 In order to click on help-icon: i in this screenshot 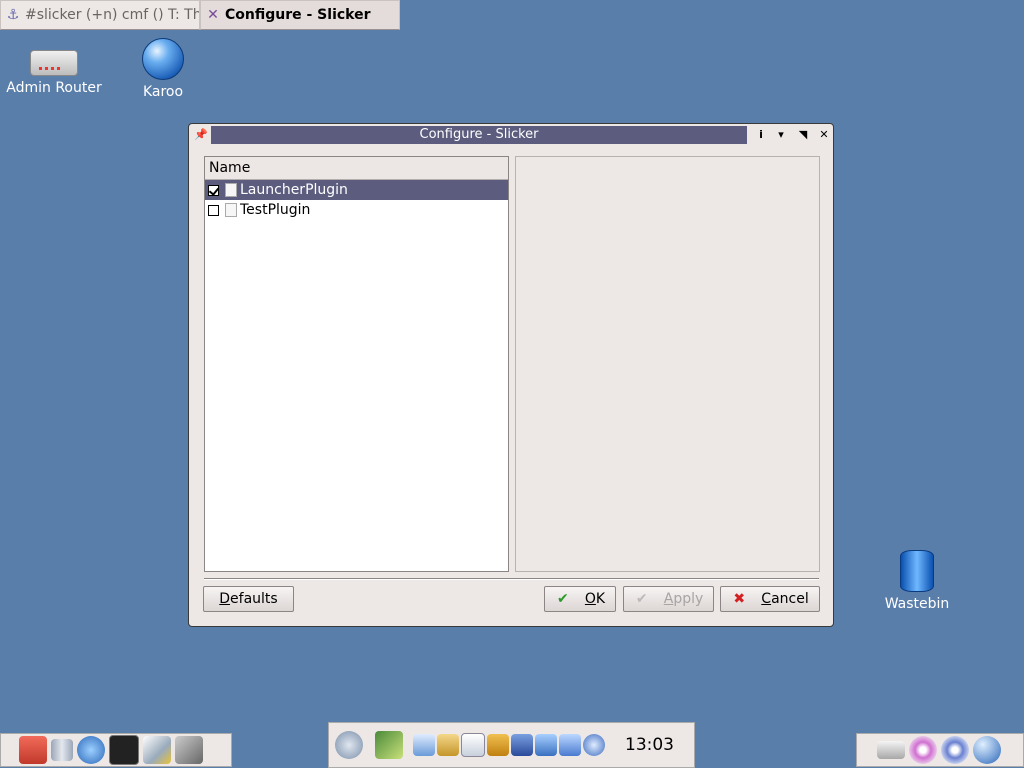, I will do `click(761, 135)`.